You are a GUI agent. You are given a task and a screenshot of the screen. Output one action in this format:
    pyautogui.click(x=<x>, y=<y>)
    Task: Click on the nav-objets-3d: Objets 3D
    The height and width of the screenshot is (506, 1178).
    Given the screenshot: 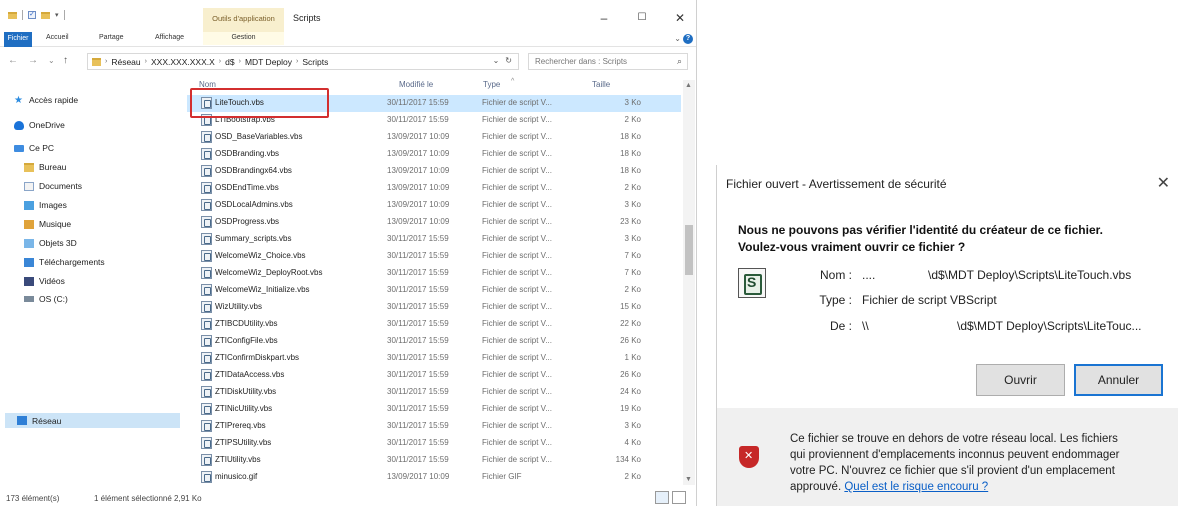 What is the action you would take?
    pyautogui.click(x=50, y=243)
    